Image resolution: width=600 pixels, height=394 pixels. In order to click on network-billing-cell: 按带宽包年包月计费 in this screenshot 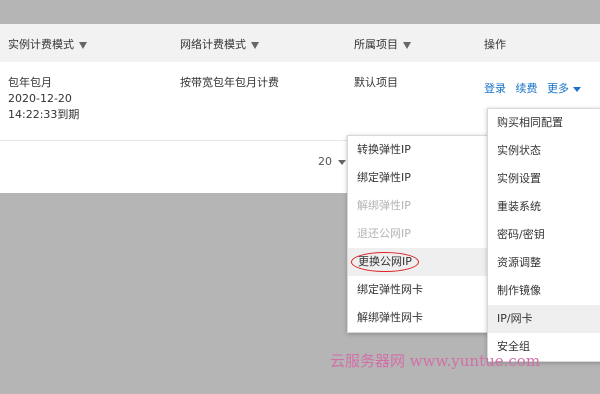, I will do `click(229, 82)`.